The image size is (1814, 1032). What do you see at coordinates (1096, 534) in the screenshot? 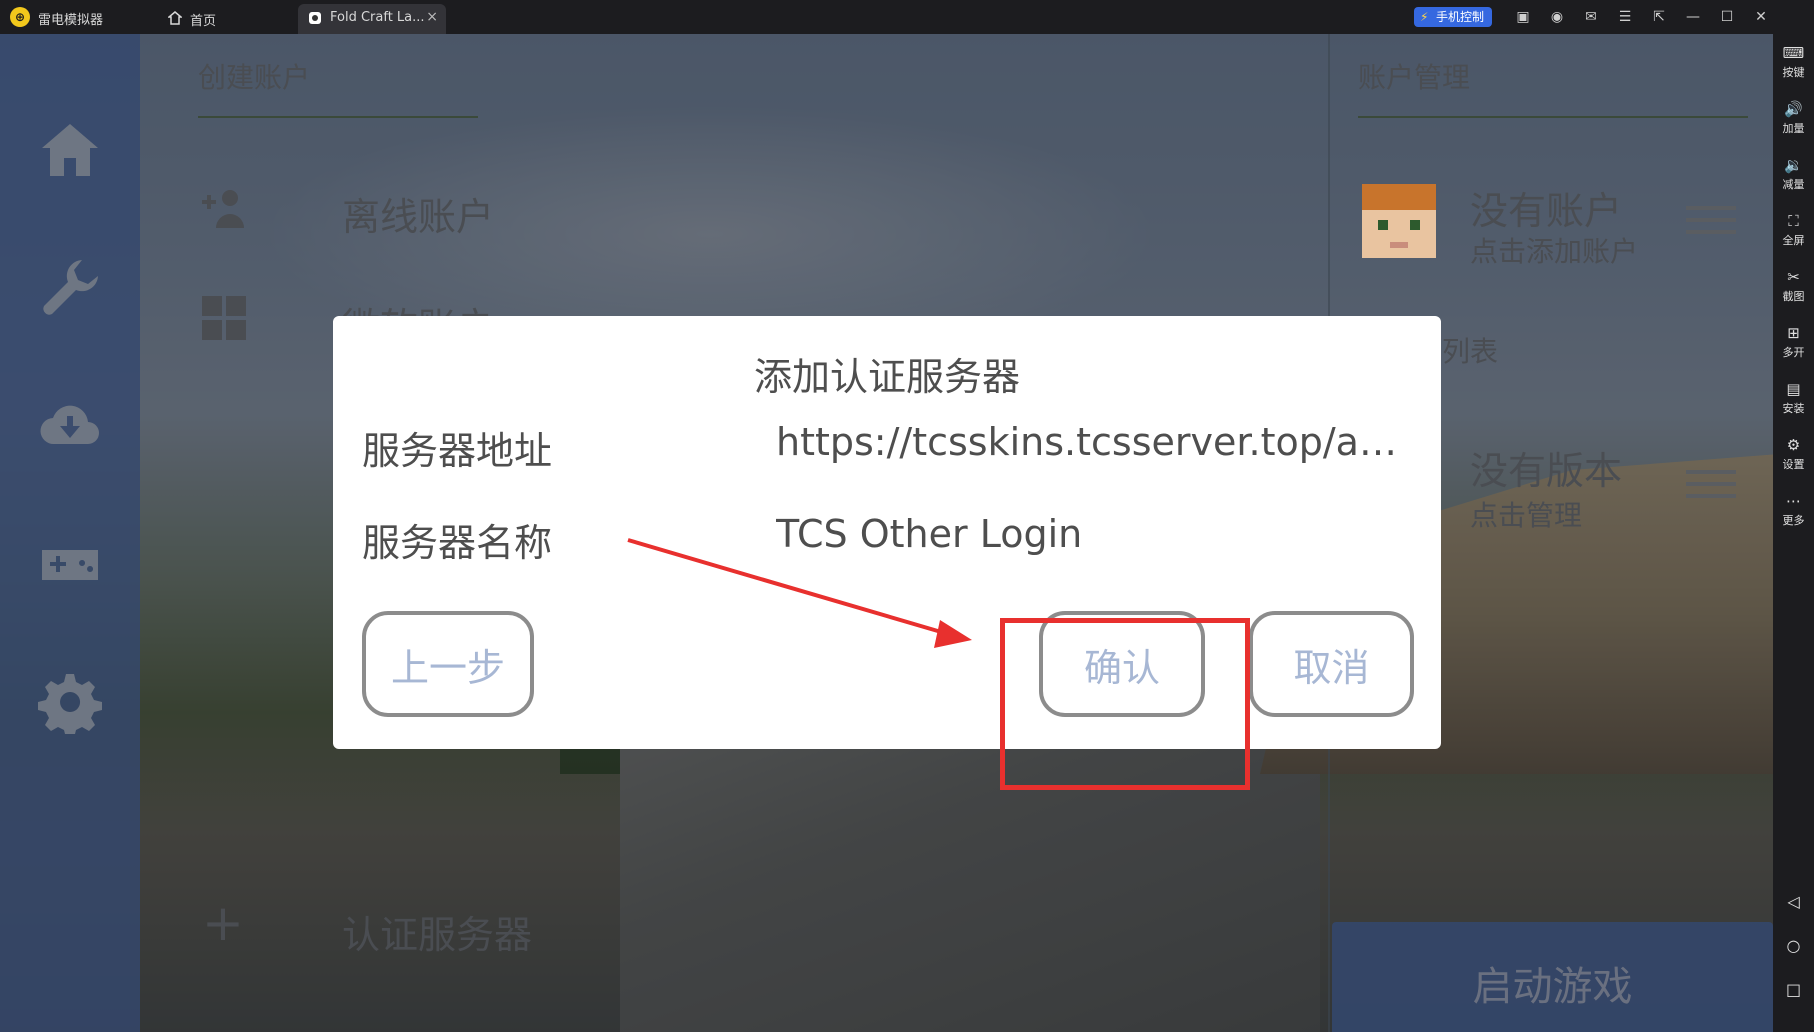
I see `server-name-value: TCS Other Login` at bounding box center [1096, 534].